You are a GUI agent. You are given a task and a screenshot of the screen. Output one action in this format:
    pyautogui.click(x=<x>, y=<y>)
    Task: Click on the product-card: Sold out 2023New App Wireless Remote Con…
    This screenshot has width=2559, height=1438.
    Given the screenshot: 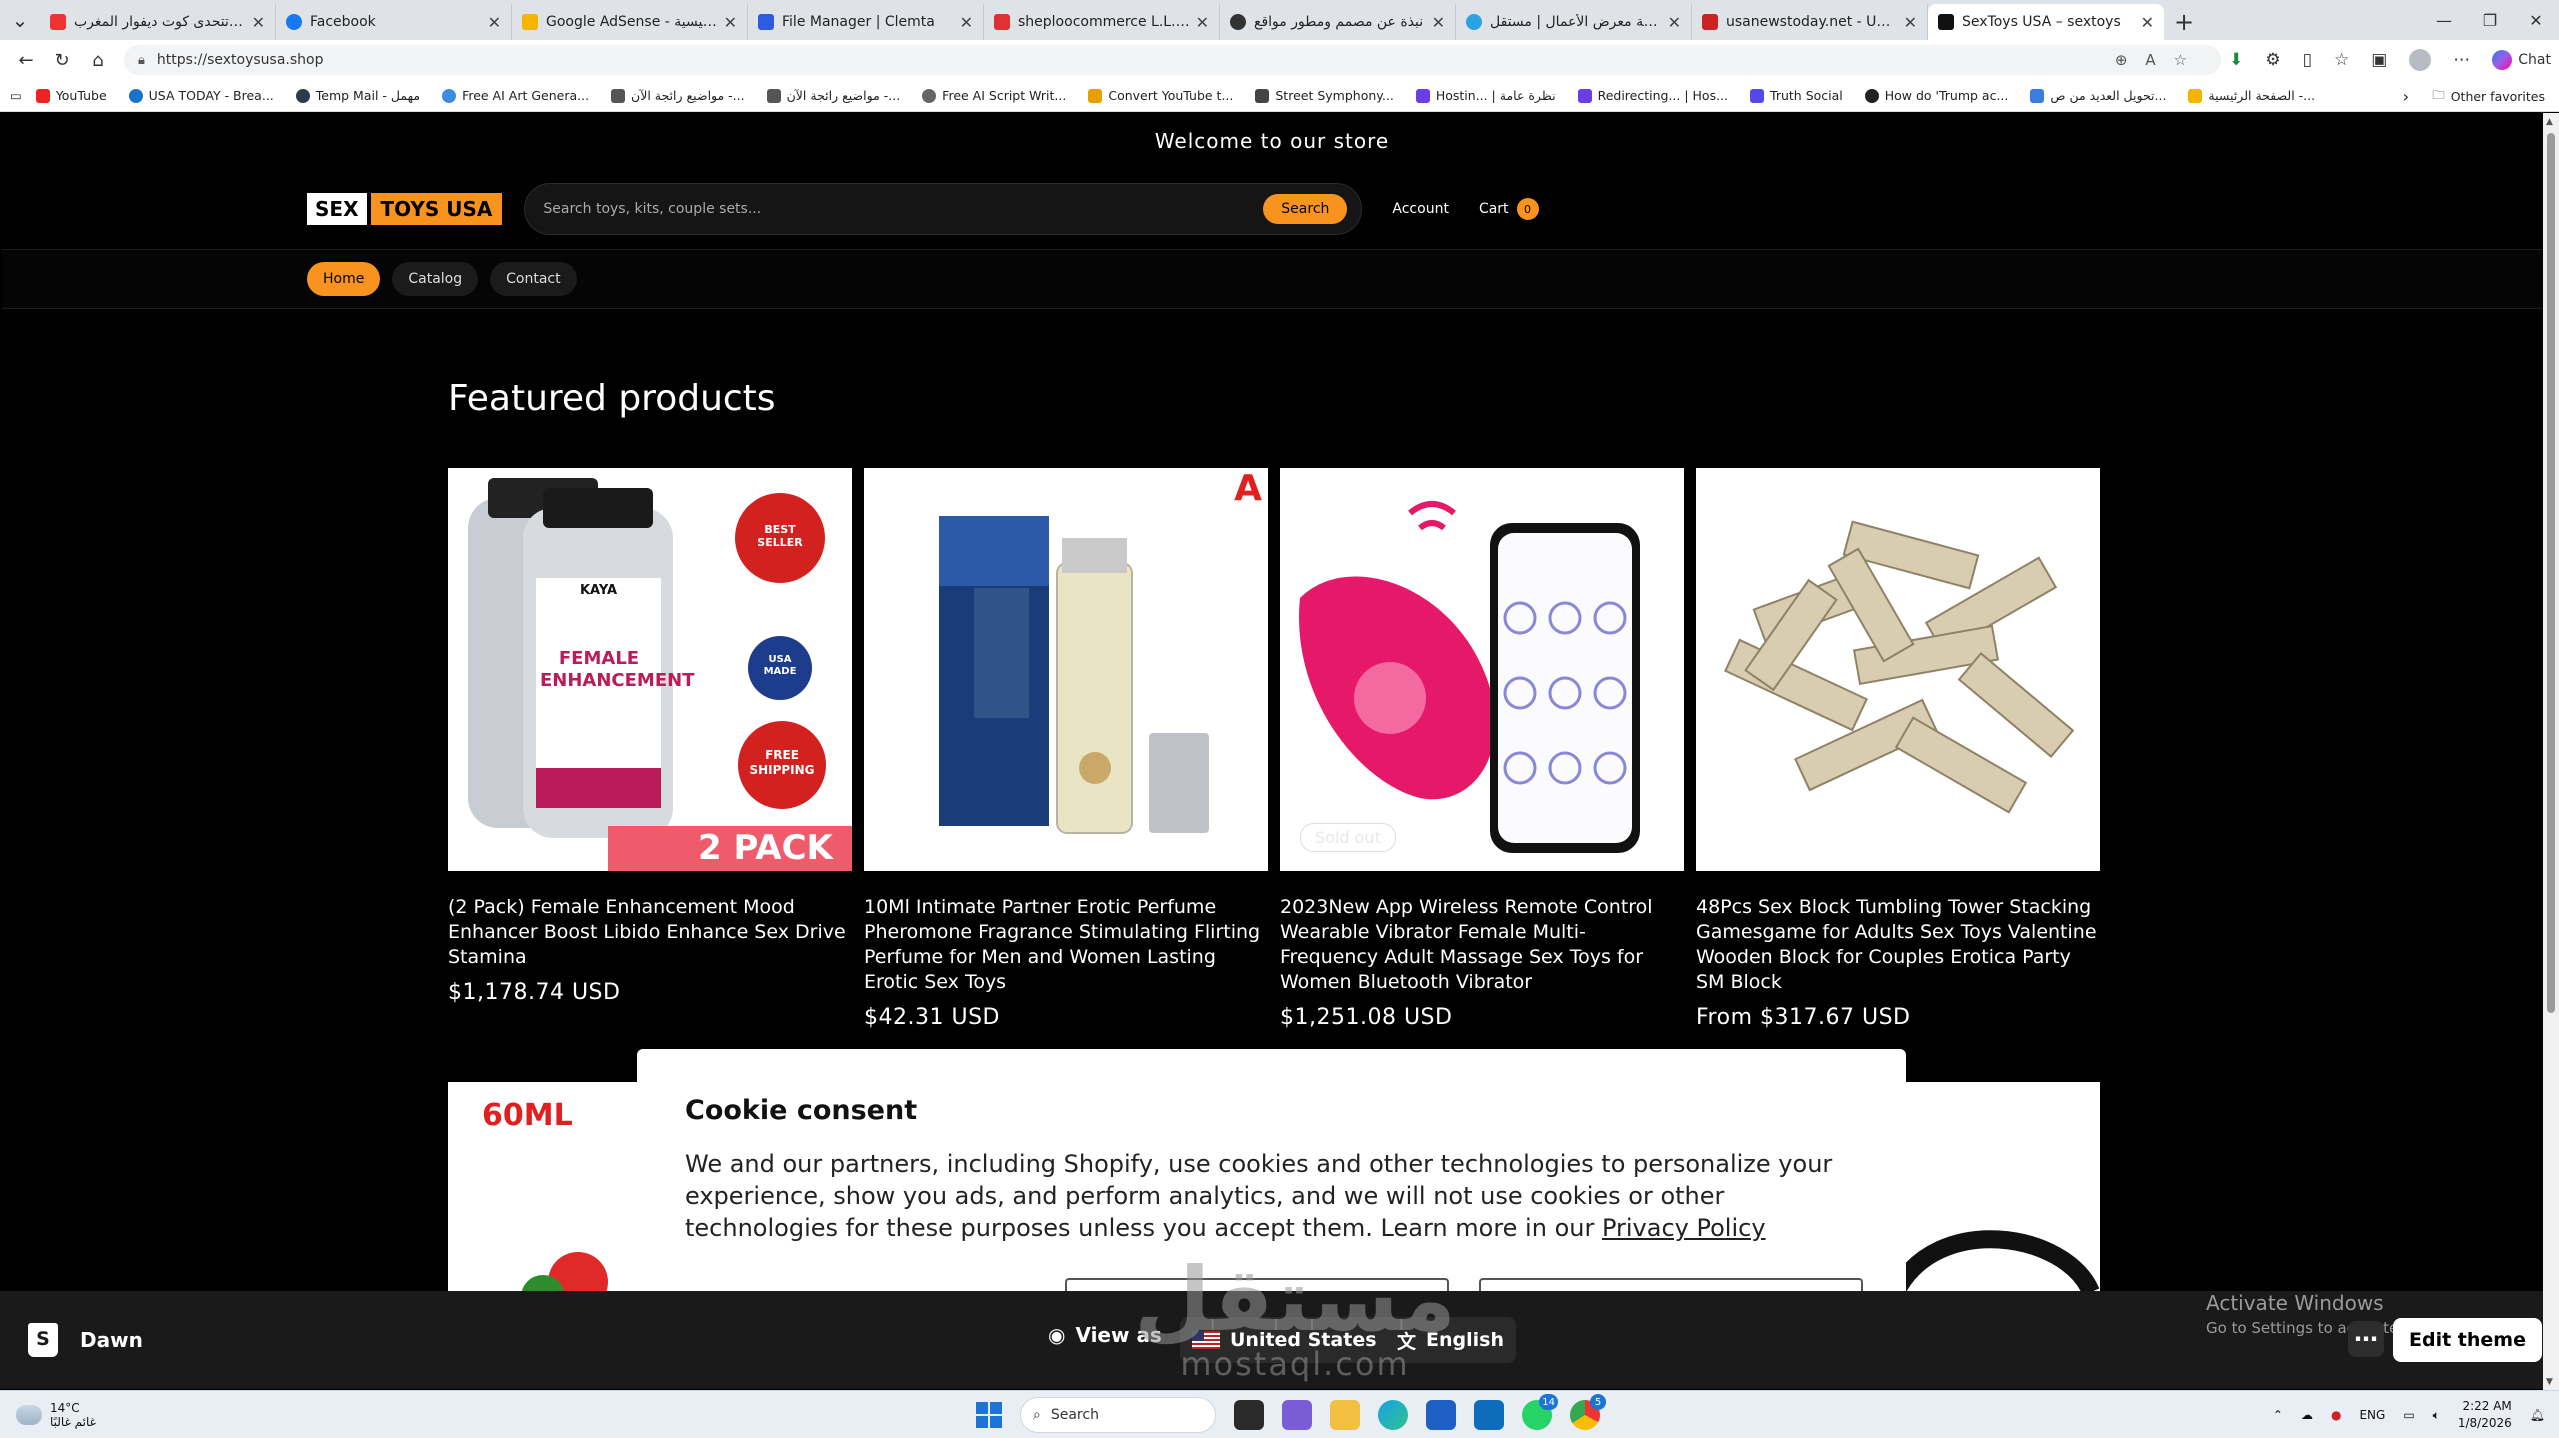 What is the action you would take?
    pyautogui.click(x=1482, y=749)
    